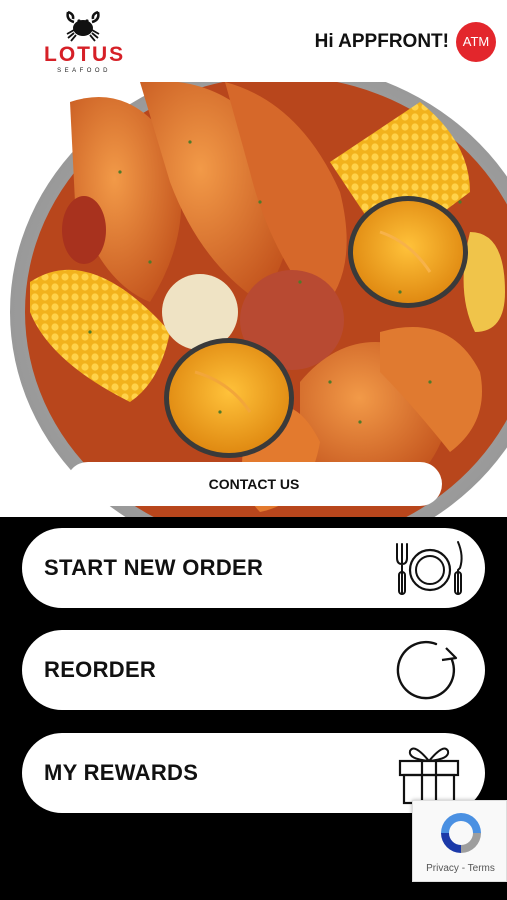 Image resolution: width=507 pixels, height=900 pixels. Describe the element at coordinates (254, 484) in the screenshot. I see `contact-us-button: CONTACT US` at that location.